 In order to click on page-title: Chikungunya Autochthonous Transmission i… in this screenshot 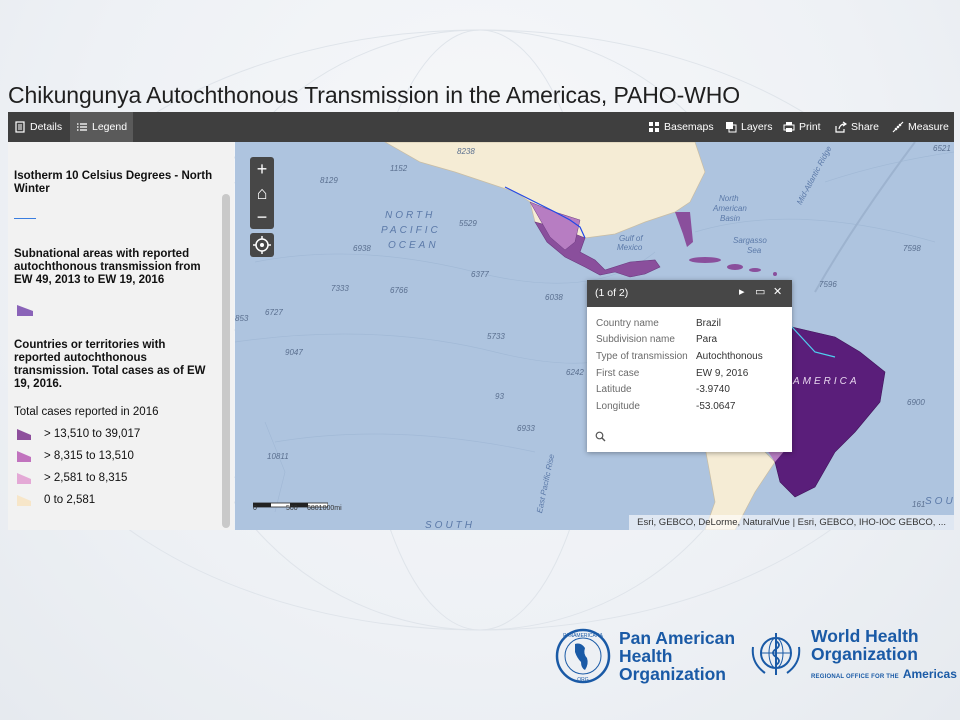, I will do `click(374, 95)`.